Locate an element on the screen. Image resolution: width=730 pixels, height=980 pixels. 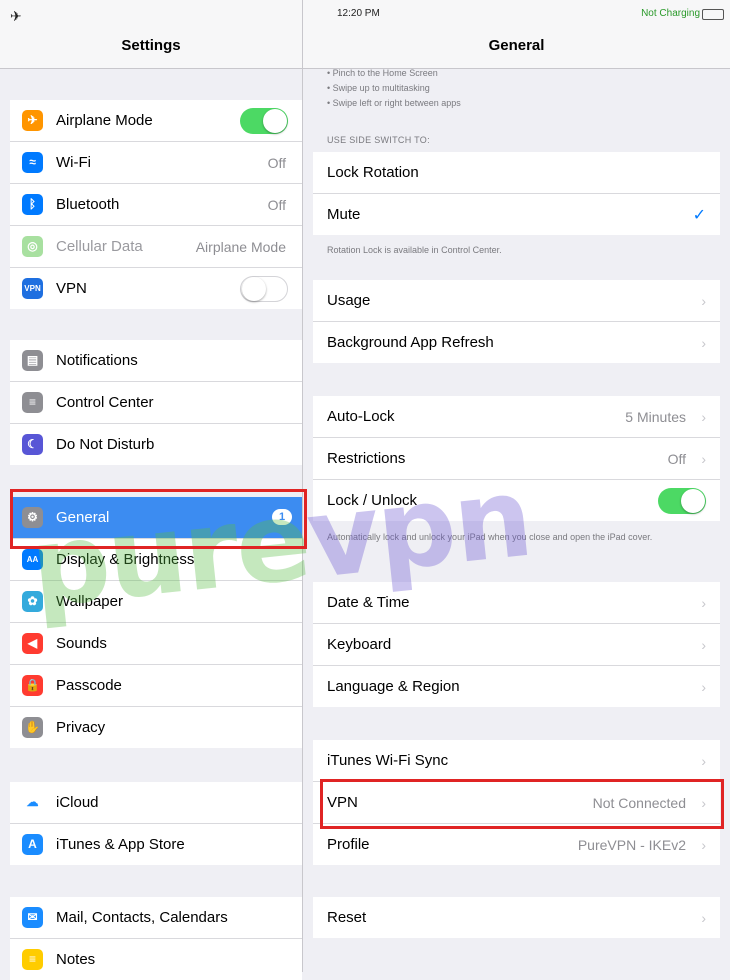
setting-row-restrictions: Restrictions Off › is located at coordinates (516, 459).